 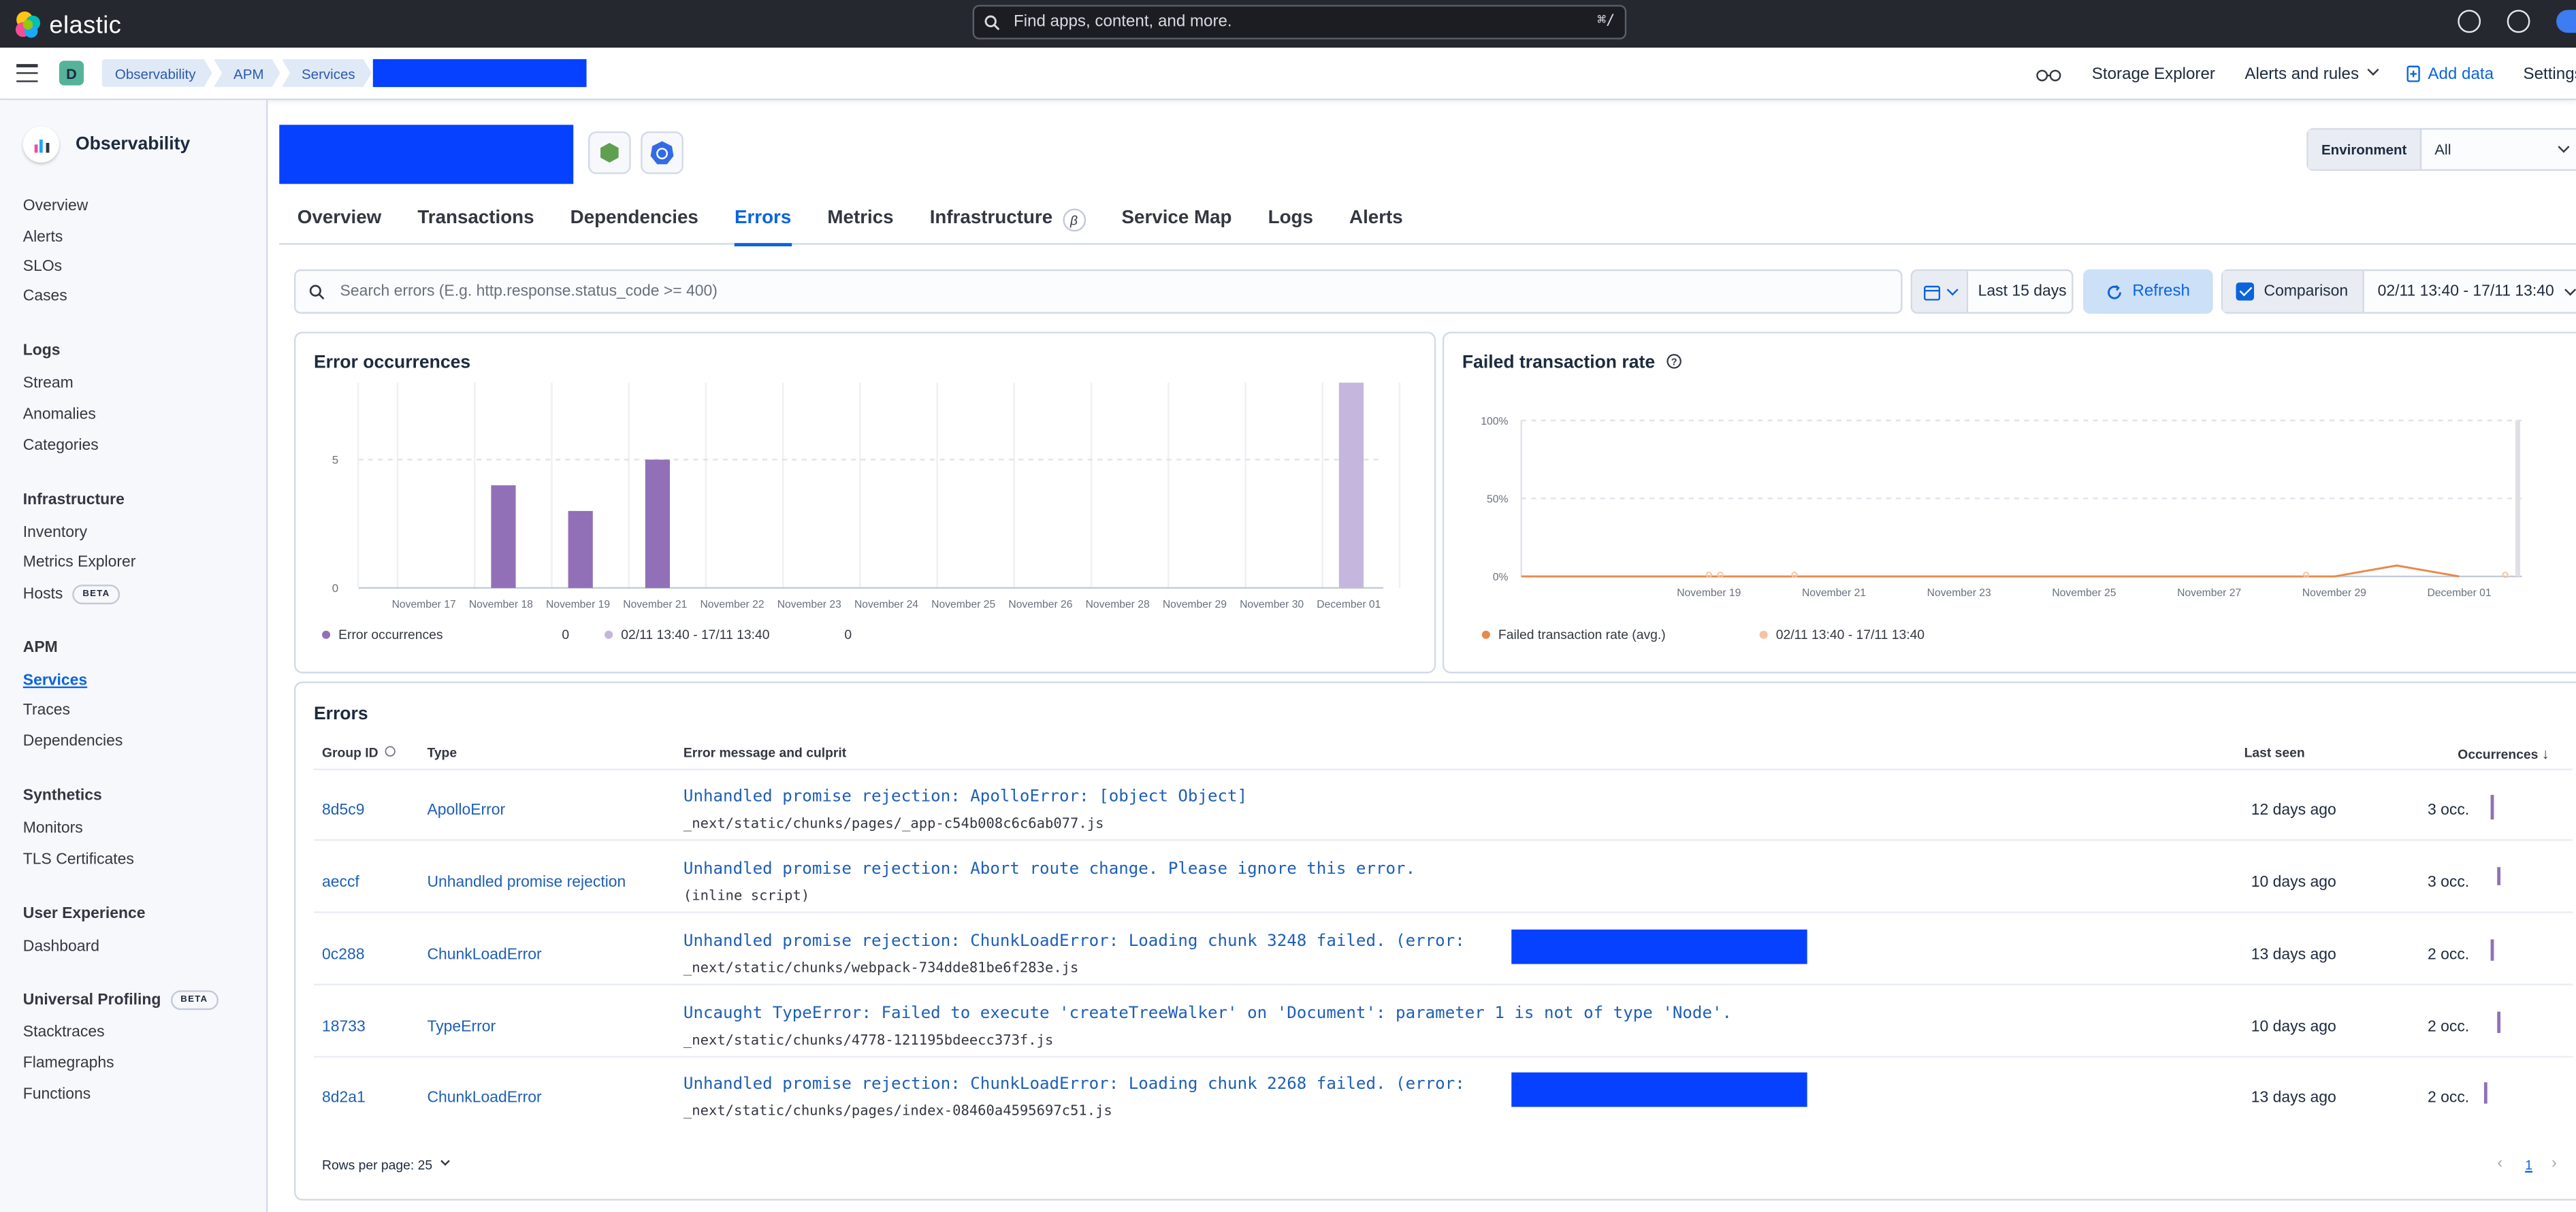 What do you see at coordinates (67, 24) in the screenshot?
I see `elastic-logo: elastic` at bounding box center [67, 24].